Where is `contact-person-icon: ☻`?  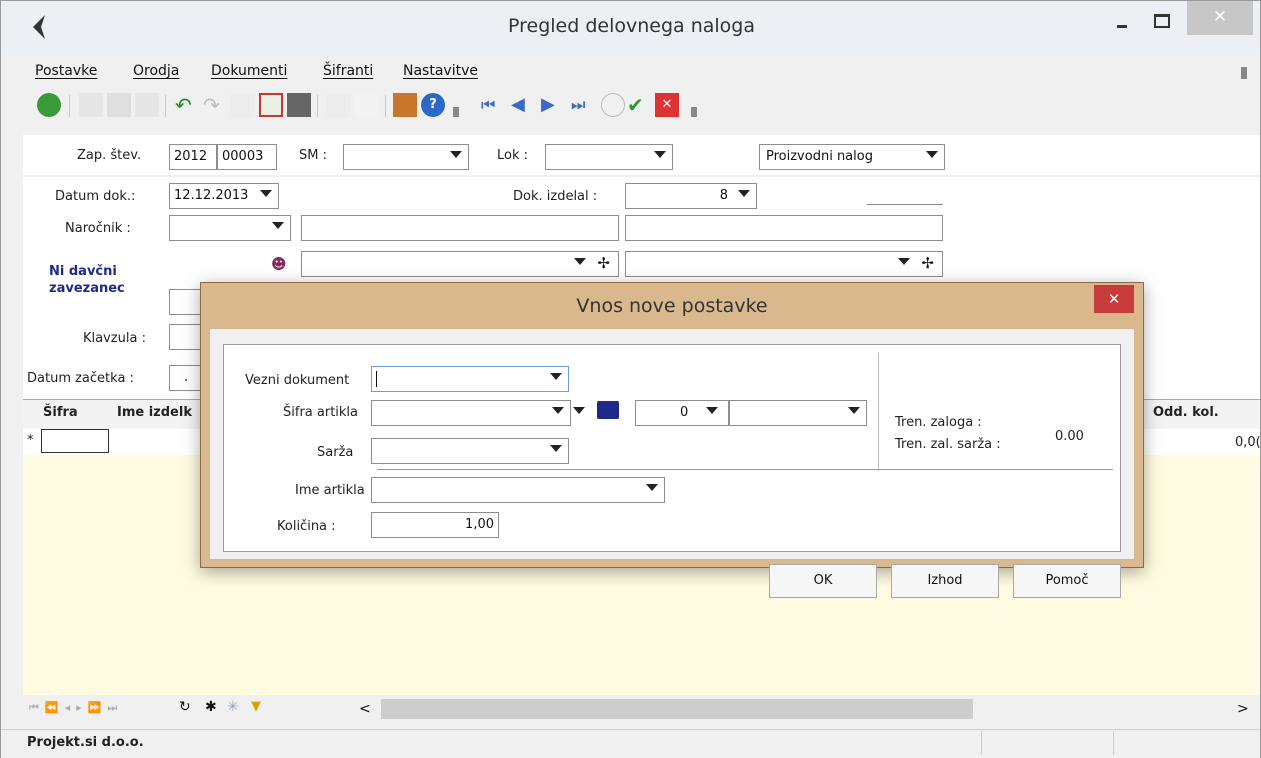 contact-person-icon: ☻ is located at coordinates (279, 264).